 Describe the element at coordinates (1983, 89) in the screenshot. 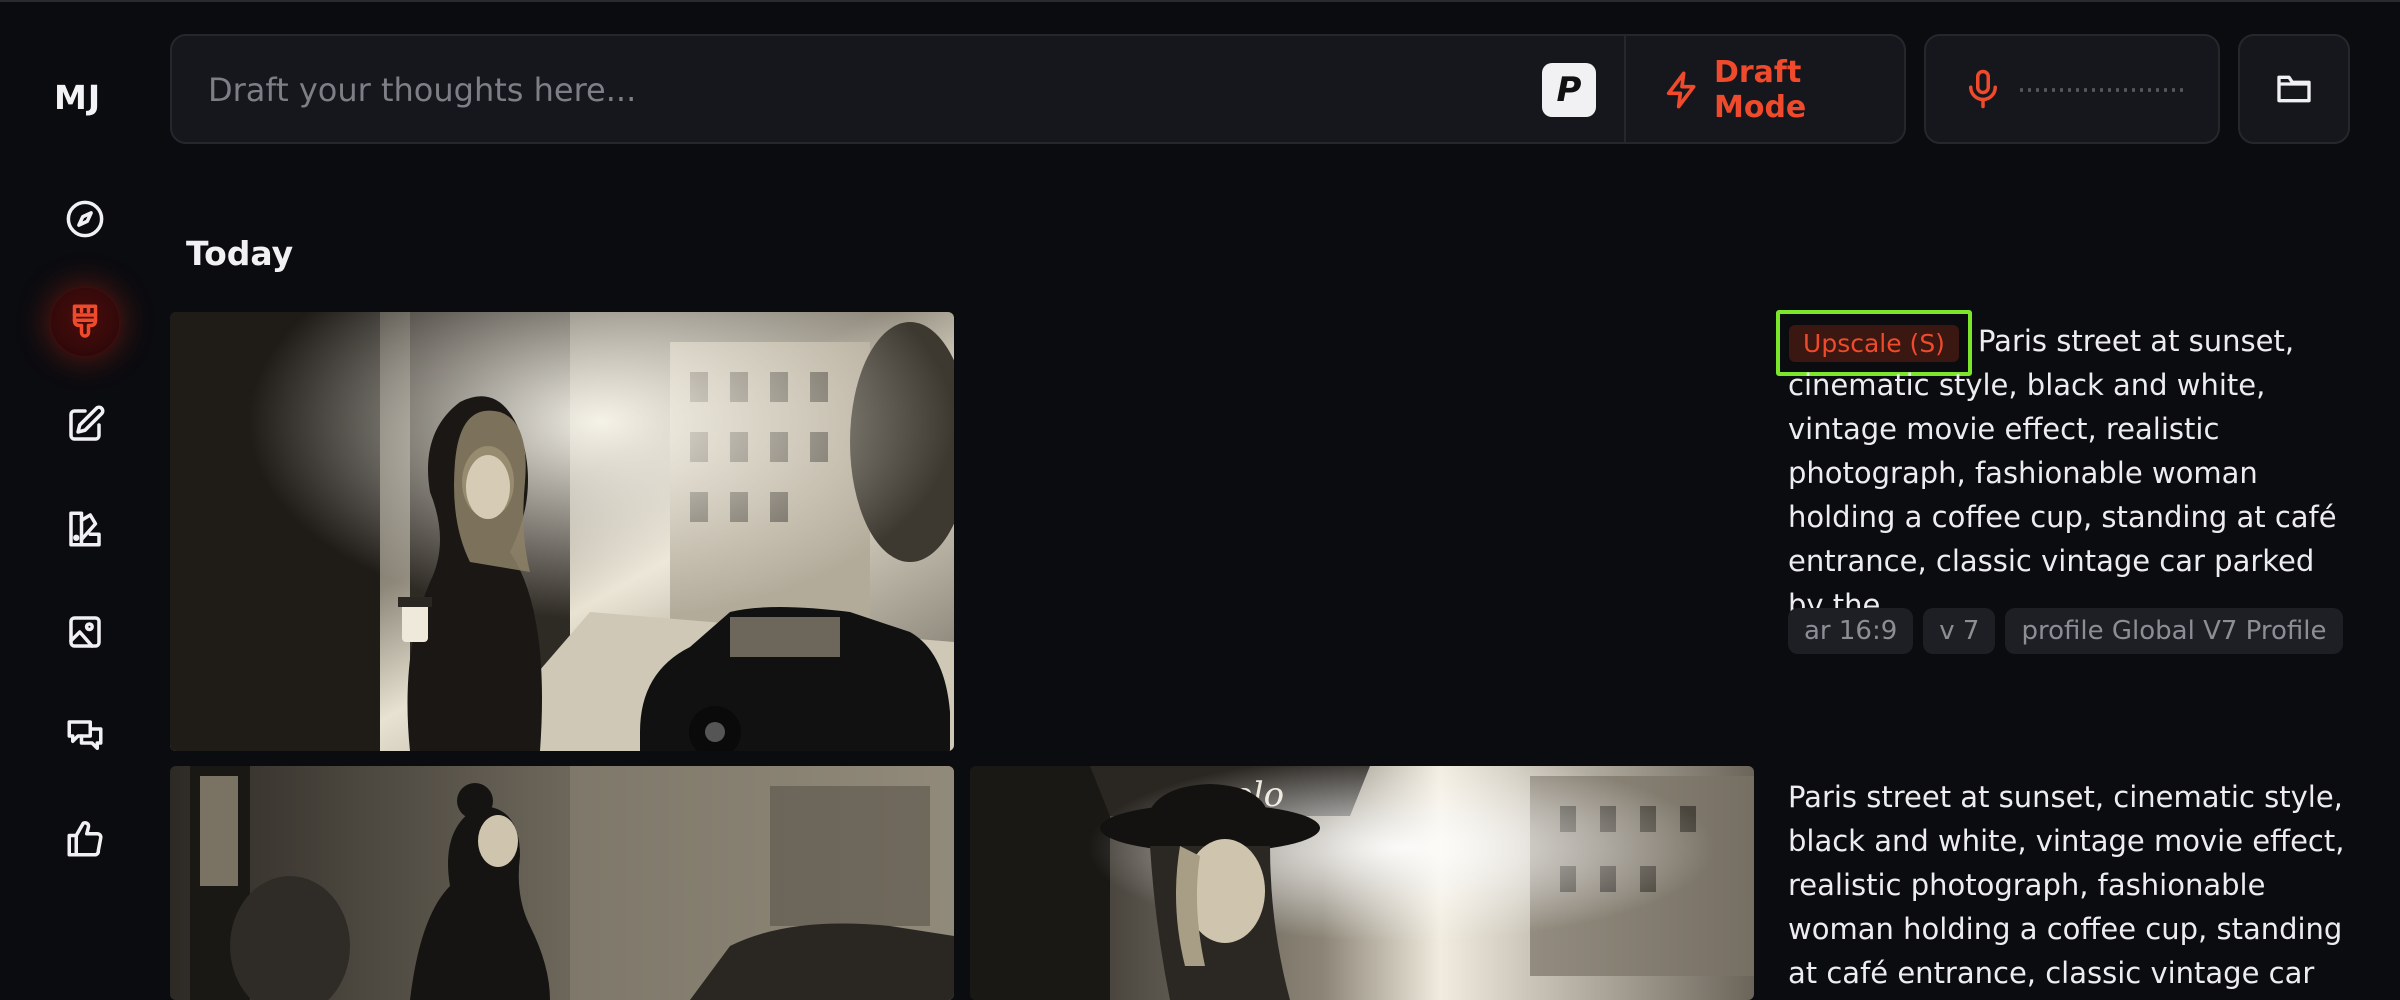

I see `microphone-icon` at that location.